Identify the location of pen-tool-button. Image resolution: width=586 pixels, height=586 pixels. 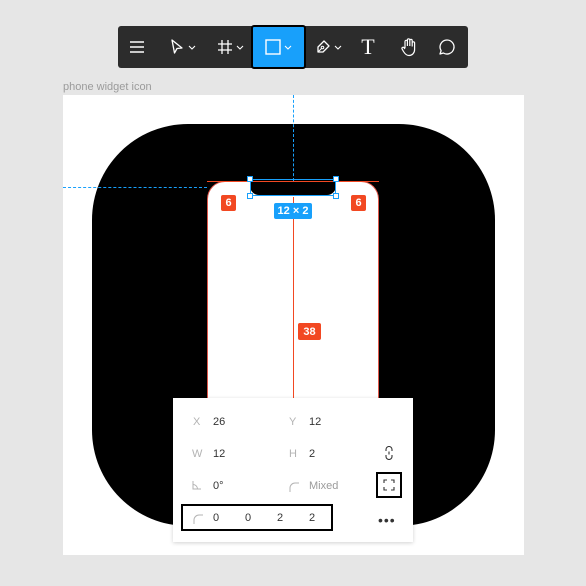
(328, 47).